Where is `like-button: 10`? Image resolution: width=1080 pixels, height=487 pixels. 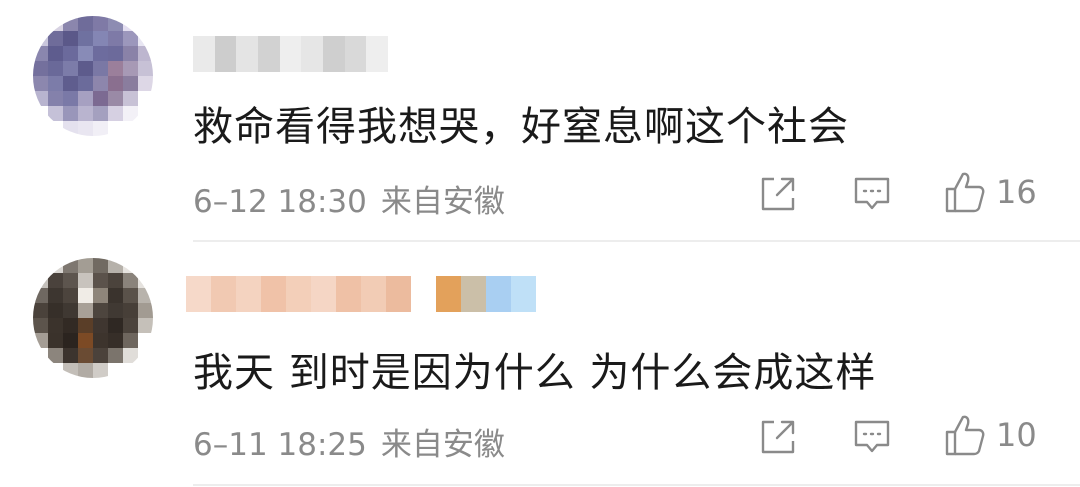
like-button: 10 is located at coordinates (990, 435).